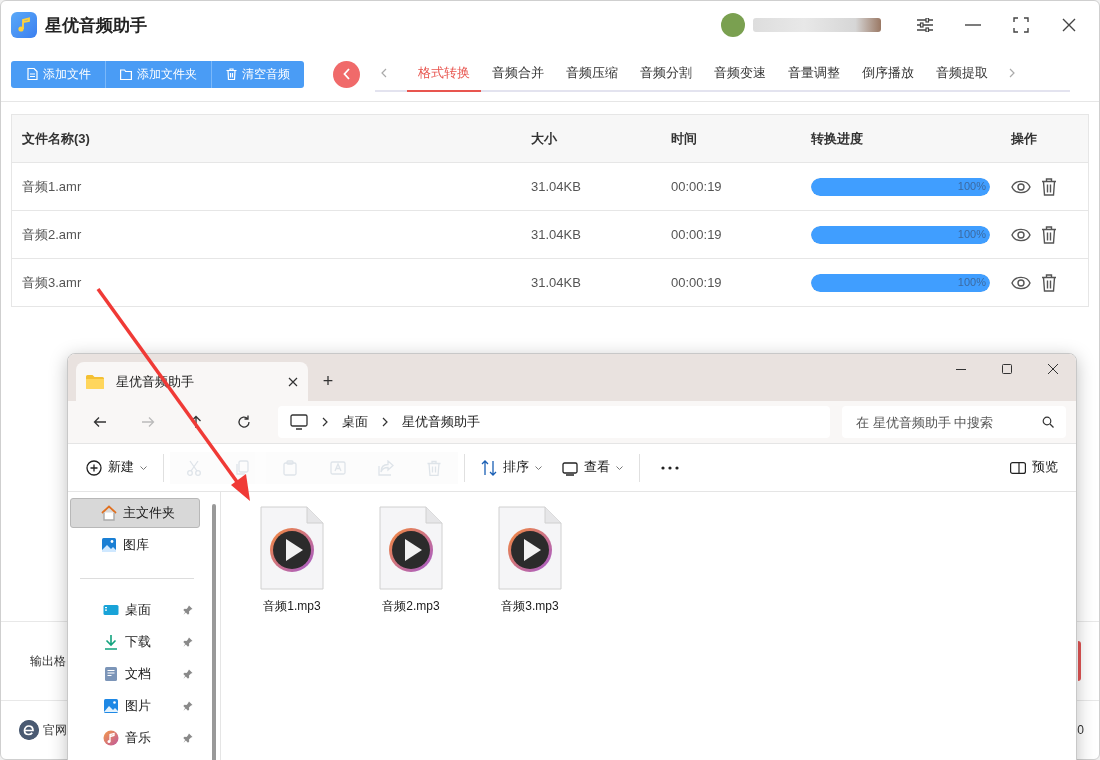  What do you see at coordinates (48, 661) in the screenshot?
I see `output-format-label: 输出格` at bounding box center [48, 661].